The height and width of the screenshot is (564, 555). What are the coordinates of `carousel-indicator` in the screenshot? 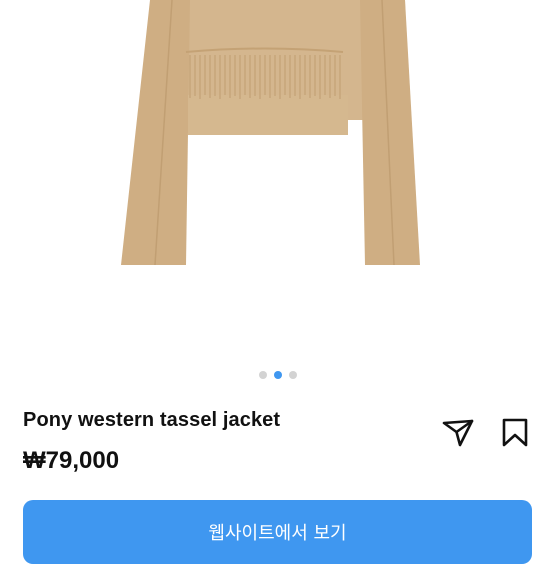 It's located at (277, 375).